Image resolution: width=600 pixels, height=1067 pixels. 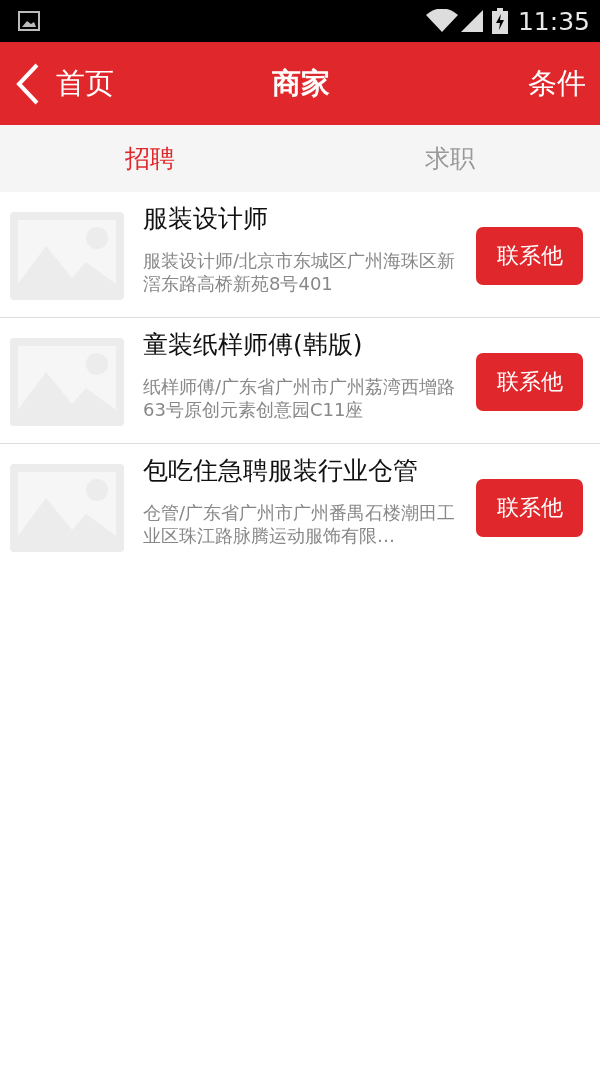 What do you see at coordinates (253, 345) in the screenshot?
I see `listing-title: 童装纸样师傅(韩版)` at bounding box center [253, 345].